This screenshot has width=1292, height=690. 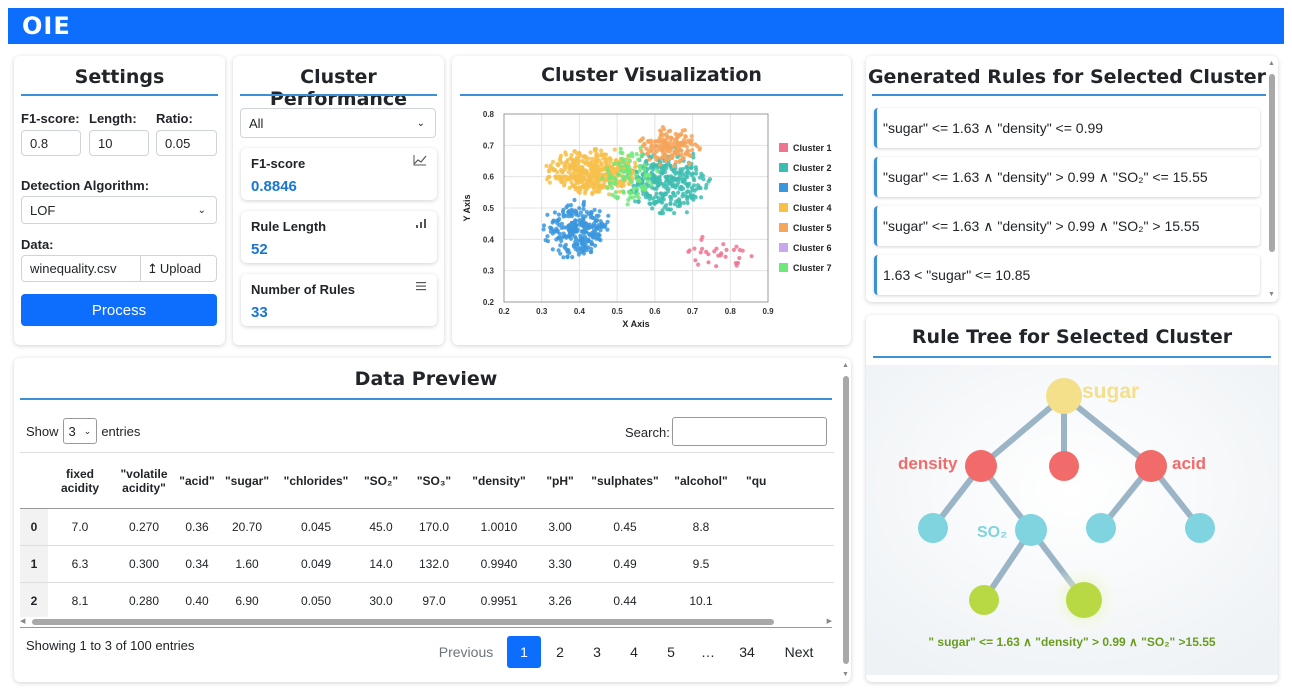 What do you see at coordinates (1067, 275) in the screenshot?
I see `rule-item: 1.63 < "sugar" <= 10.85` at bounding box center [1067, 275].